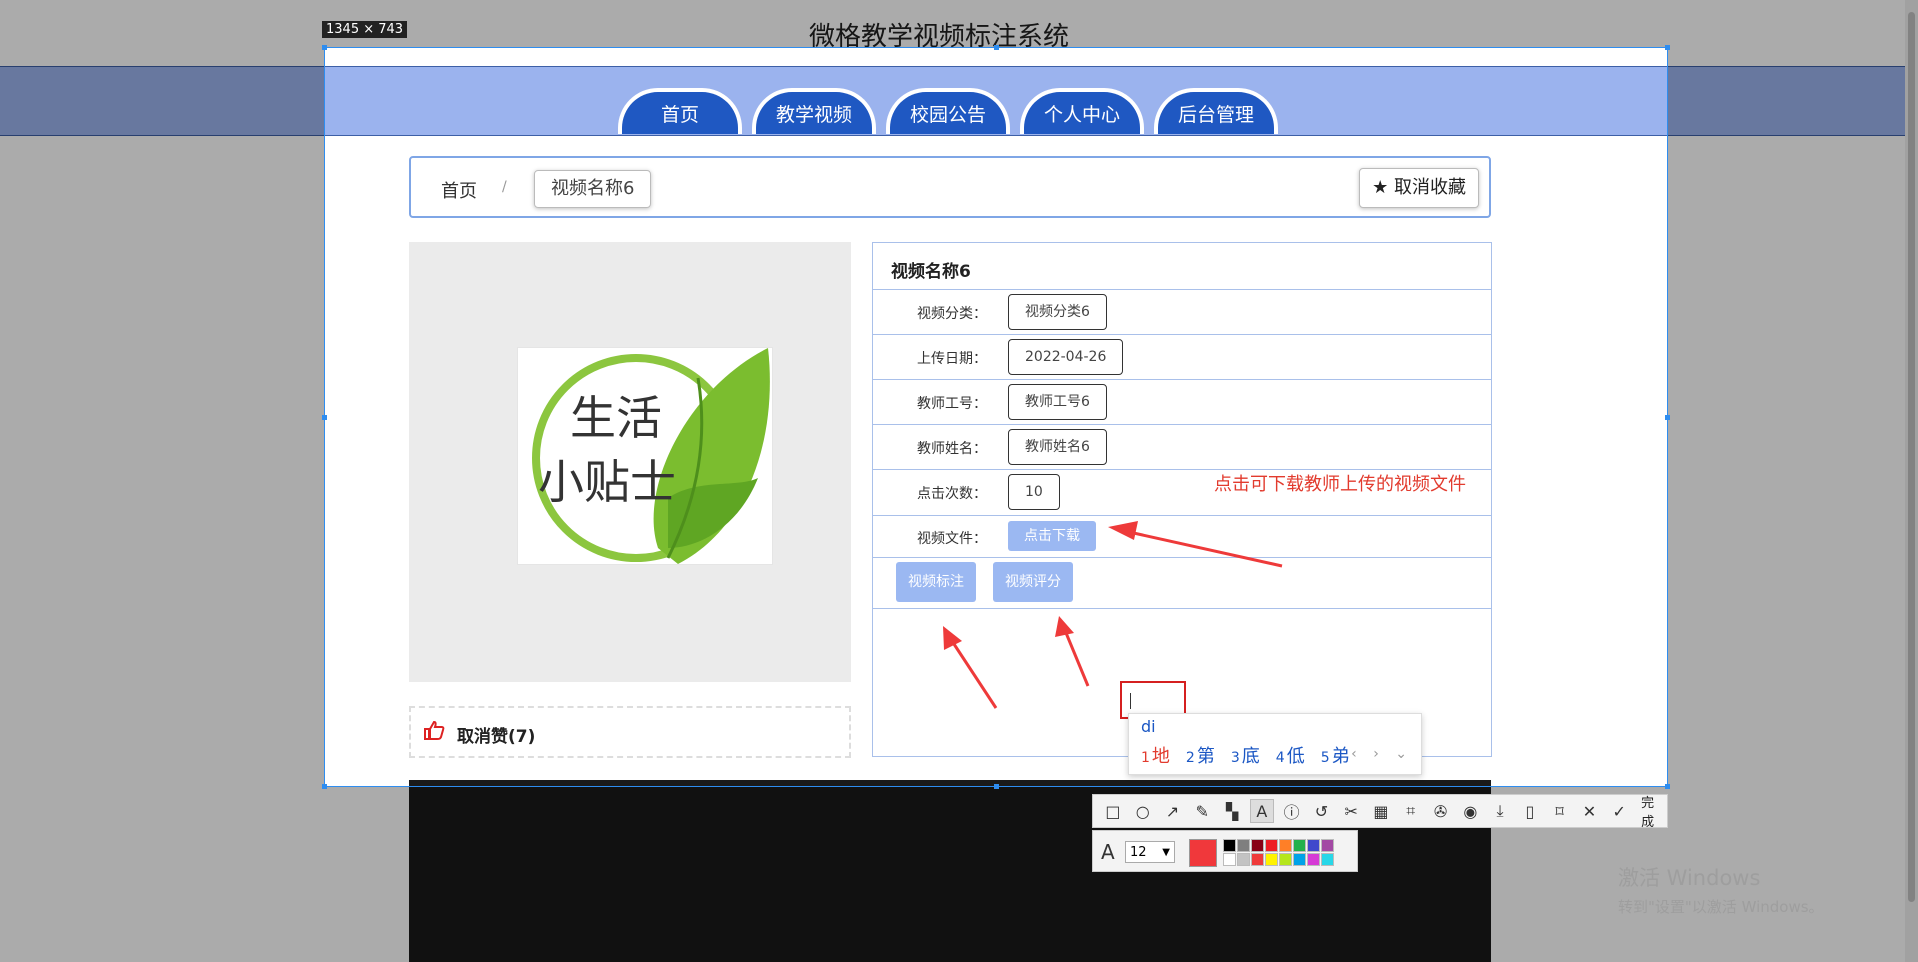 The height and width of the screenshot is (962, 1918). What do you see at coordinates (970, 667) in the screenshot?
I see `arrow-to-annotate` at bounding box center [970, 667].